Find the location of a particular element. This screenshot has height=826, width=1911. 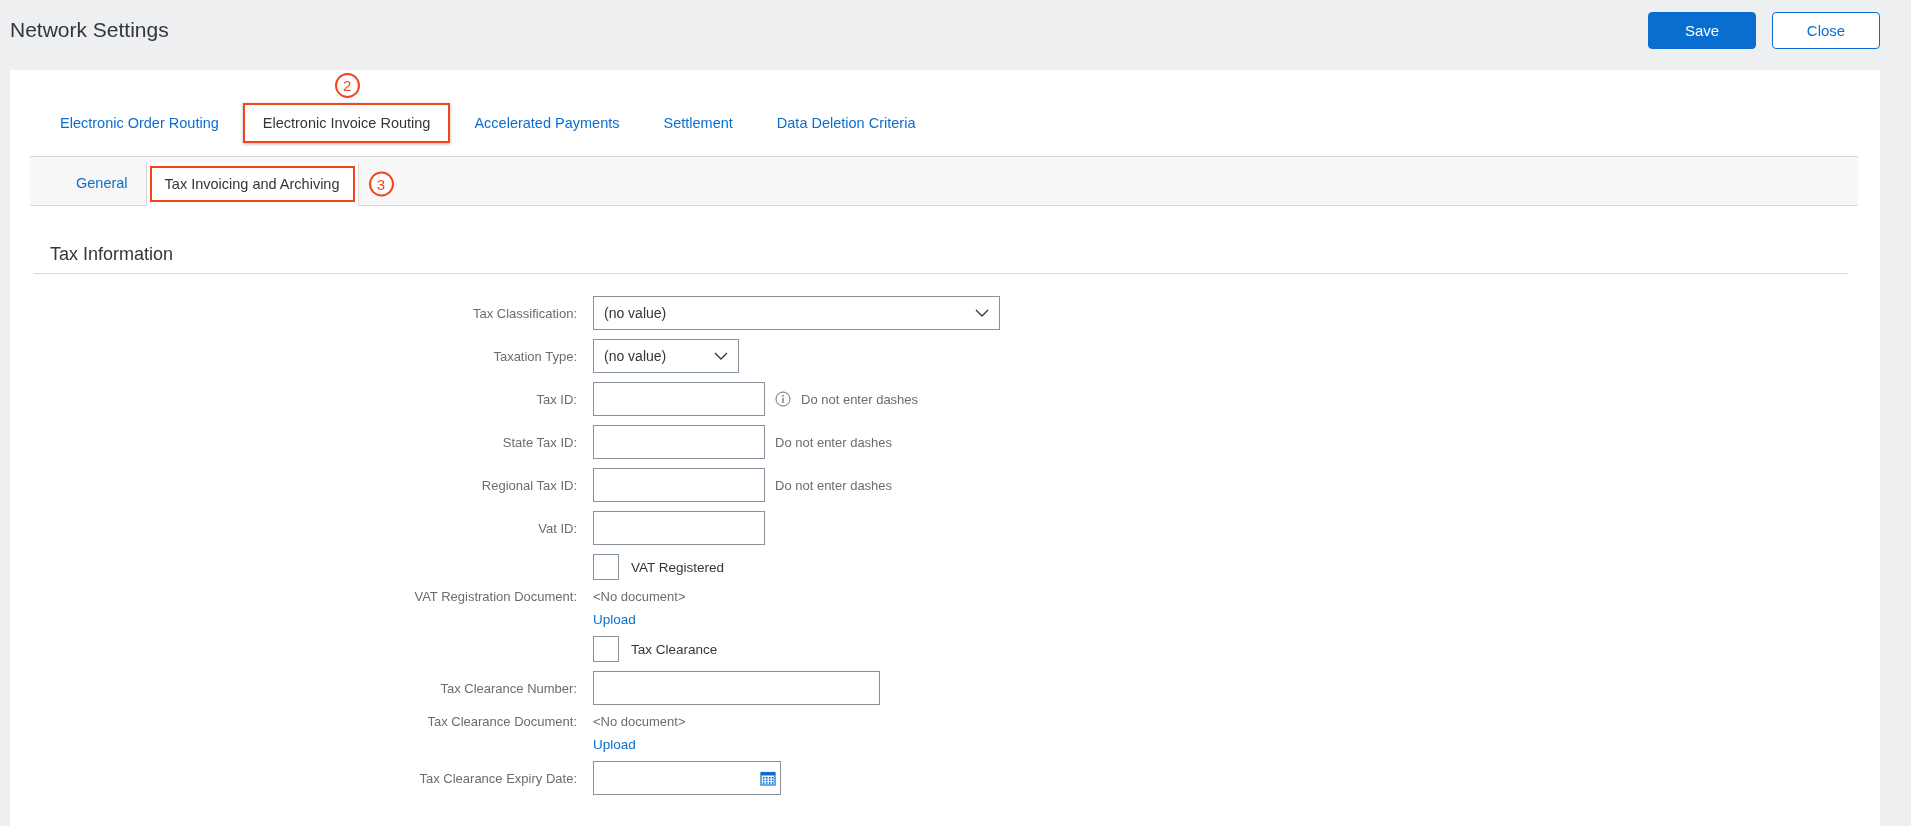

checkbox-label: VAT Registered is located at coordinates (678, 567).